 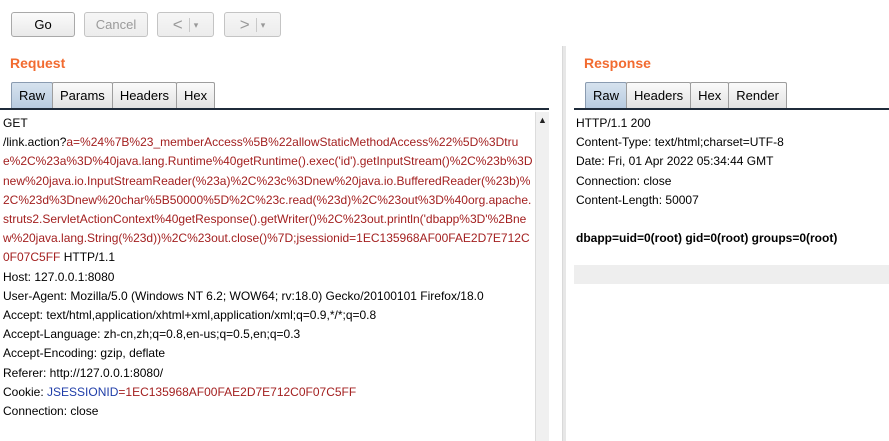 I want to click on request-tab-headers: Headers, so click(x=144, y=95).